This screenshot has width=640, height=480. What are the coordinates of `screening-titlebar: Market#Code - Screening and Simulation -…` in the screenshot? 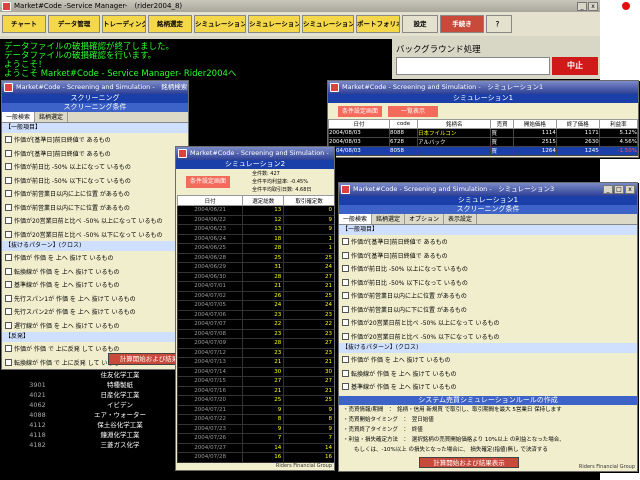 It's located at (95, 87).